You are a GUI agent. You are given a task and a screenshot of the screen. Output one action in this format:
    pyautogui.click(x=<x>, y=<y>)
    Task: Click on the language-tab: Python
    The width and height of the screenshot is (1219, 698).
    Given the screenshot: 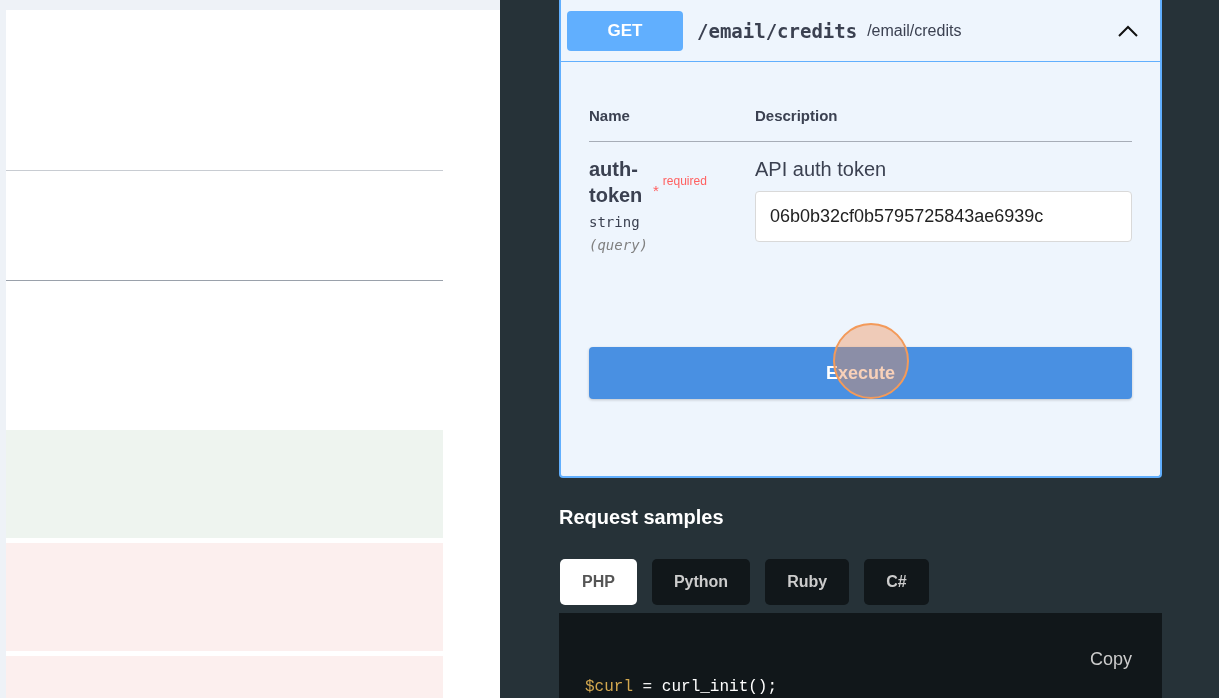 What is the action you would take?
    pyautogui.click(x=701, y=582)
    